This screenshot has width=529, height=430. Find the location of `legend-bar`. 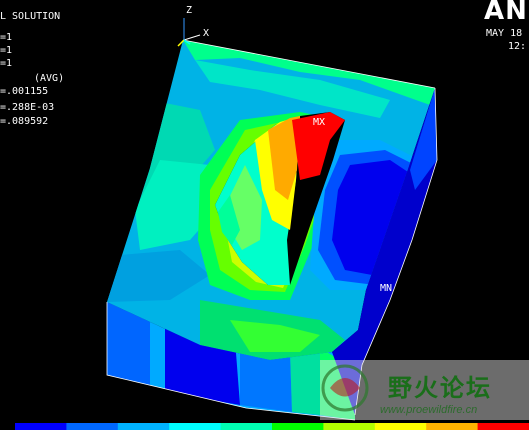

legend-bar is located at coordinates (272, 426).